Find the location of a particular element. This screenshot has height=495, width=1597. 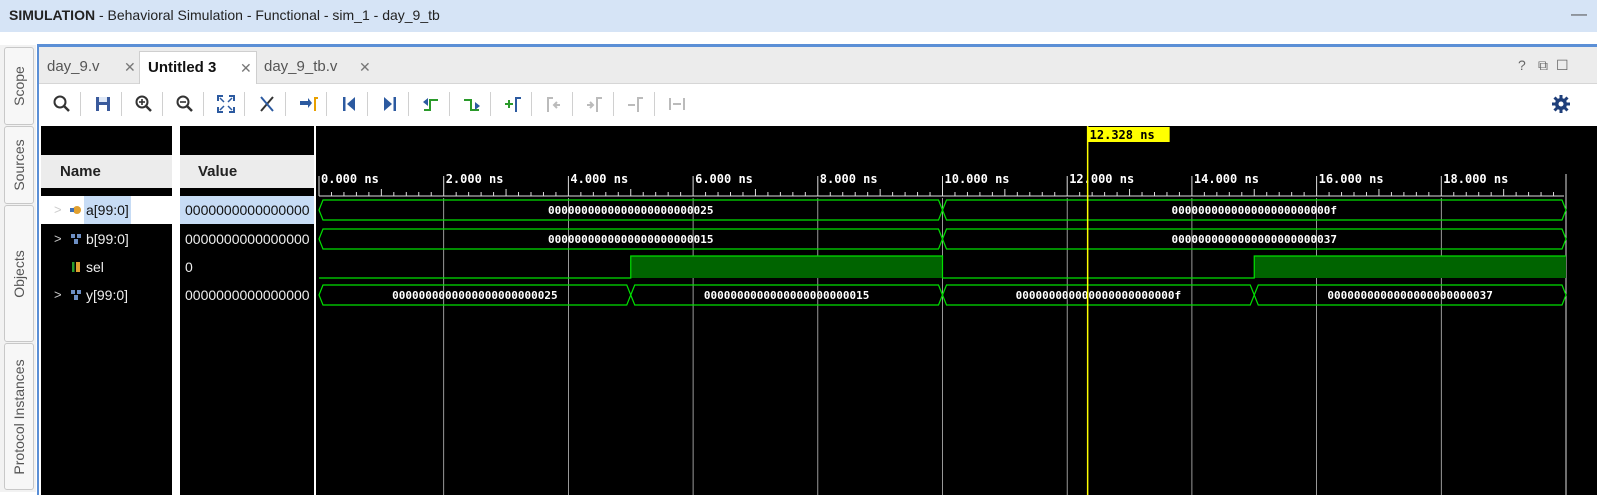

time-tick-label: 6.000 ns is located at coordinates (724, 179).